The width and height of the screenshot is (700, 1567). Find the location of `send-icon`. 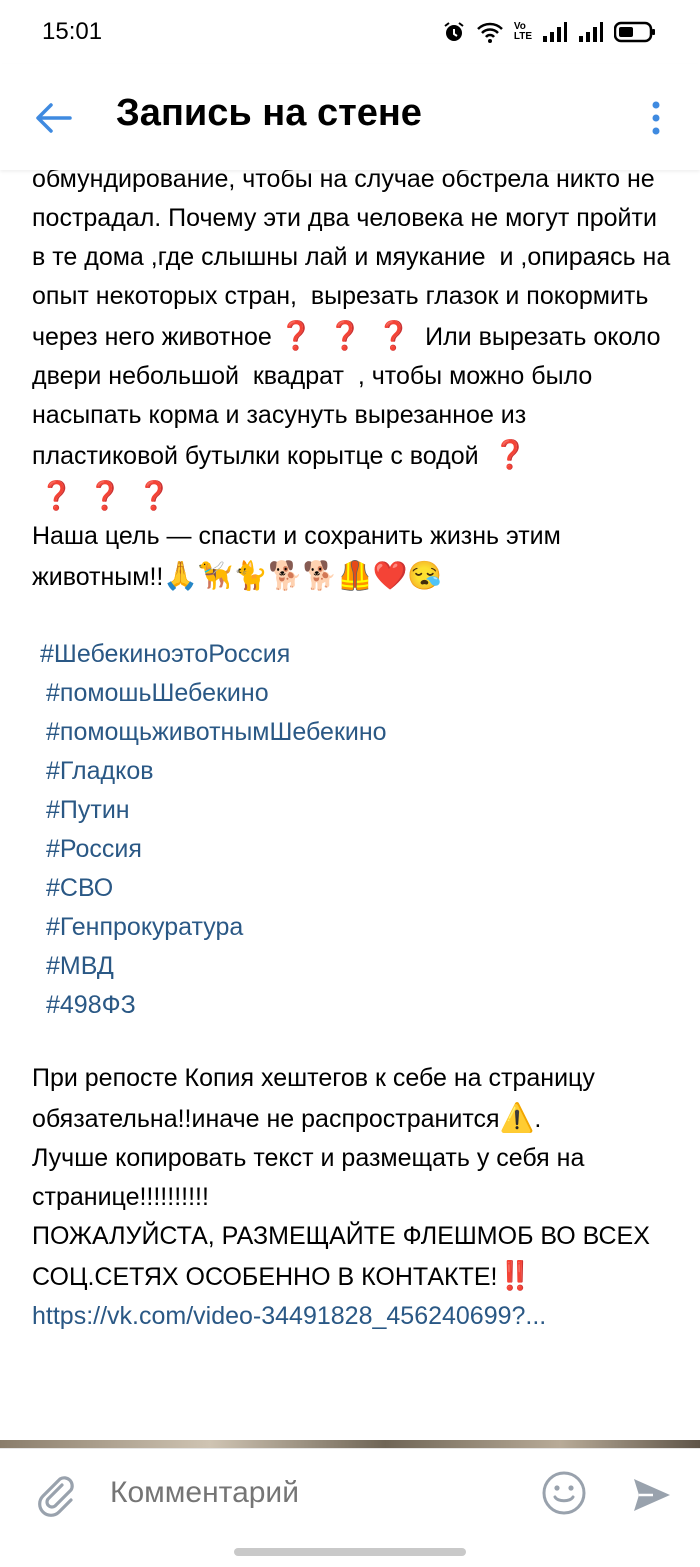

send-icon is located at coordinates (652, 1495).